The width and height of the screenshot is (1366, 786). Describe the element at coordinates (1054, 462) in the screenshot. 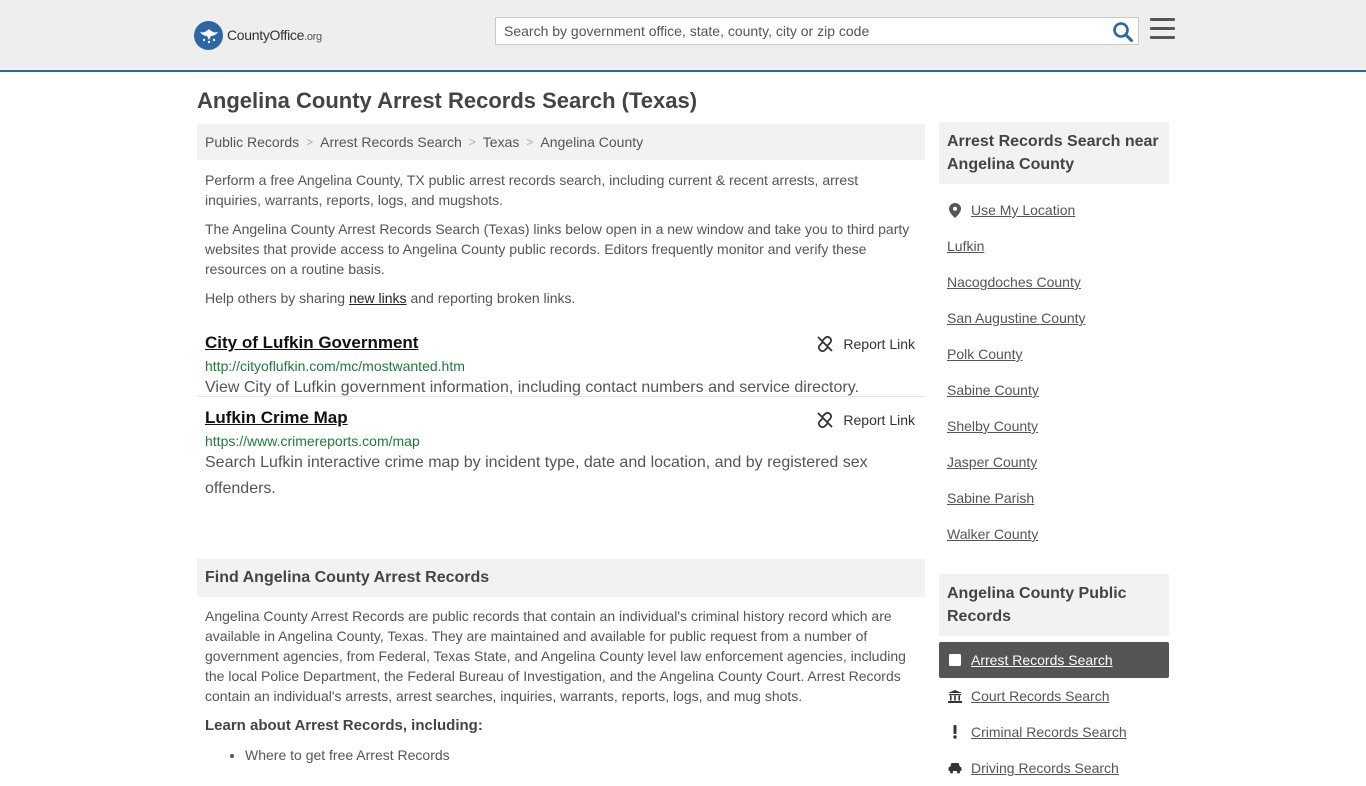

I see `sidebar-item-jasper-county: Jasper County` at that location.